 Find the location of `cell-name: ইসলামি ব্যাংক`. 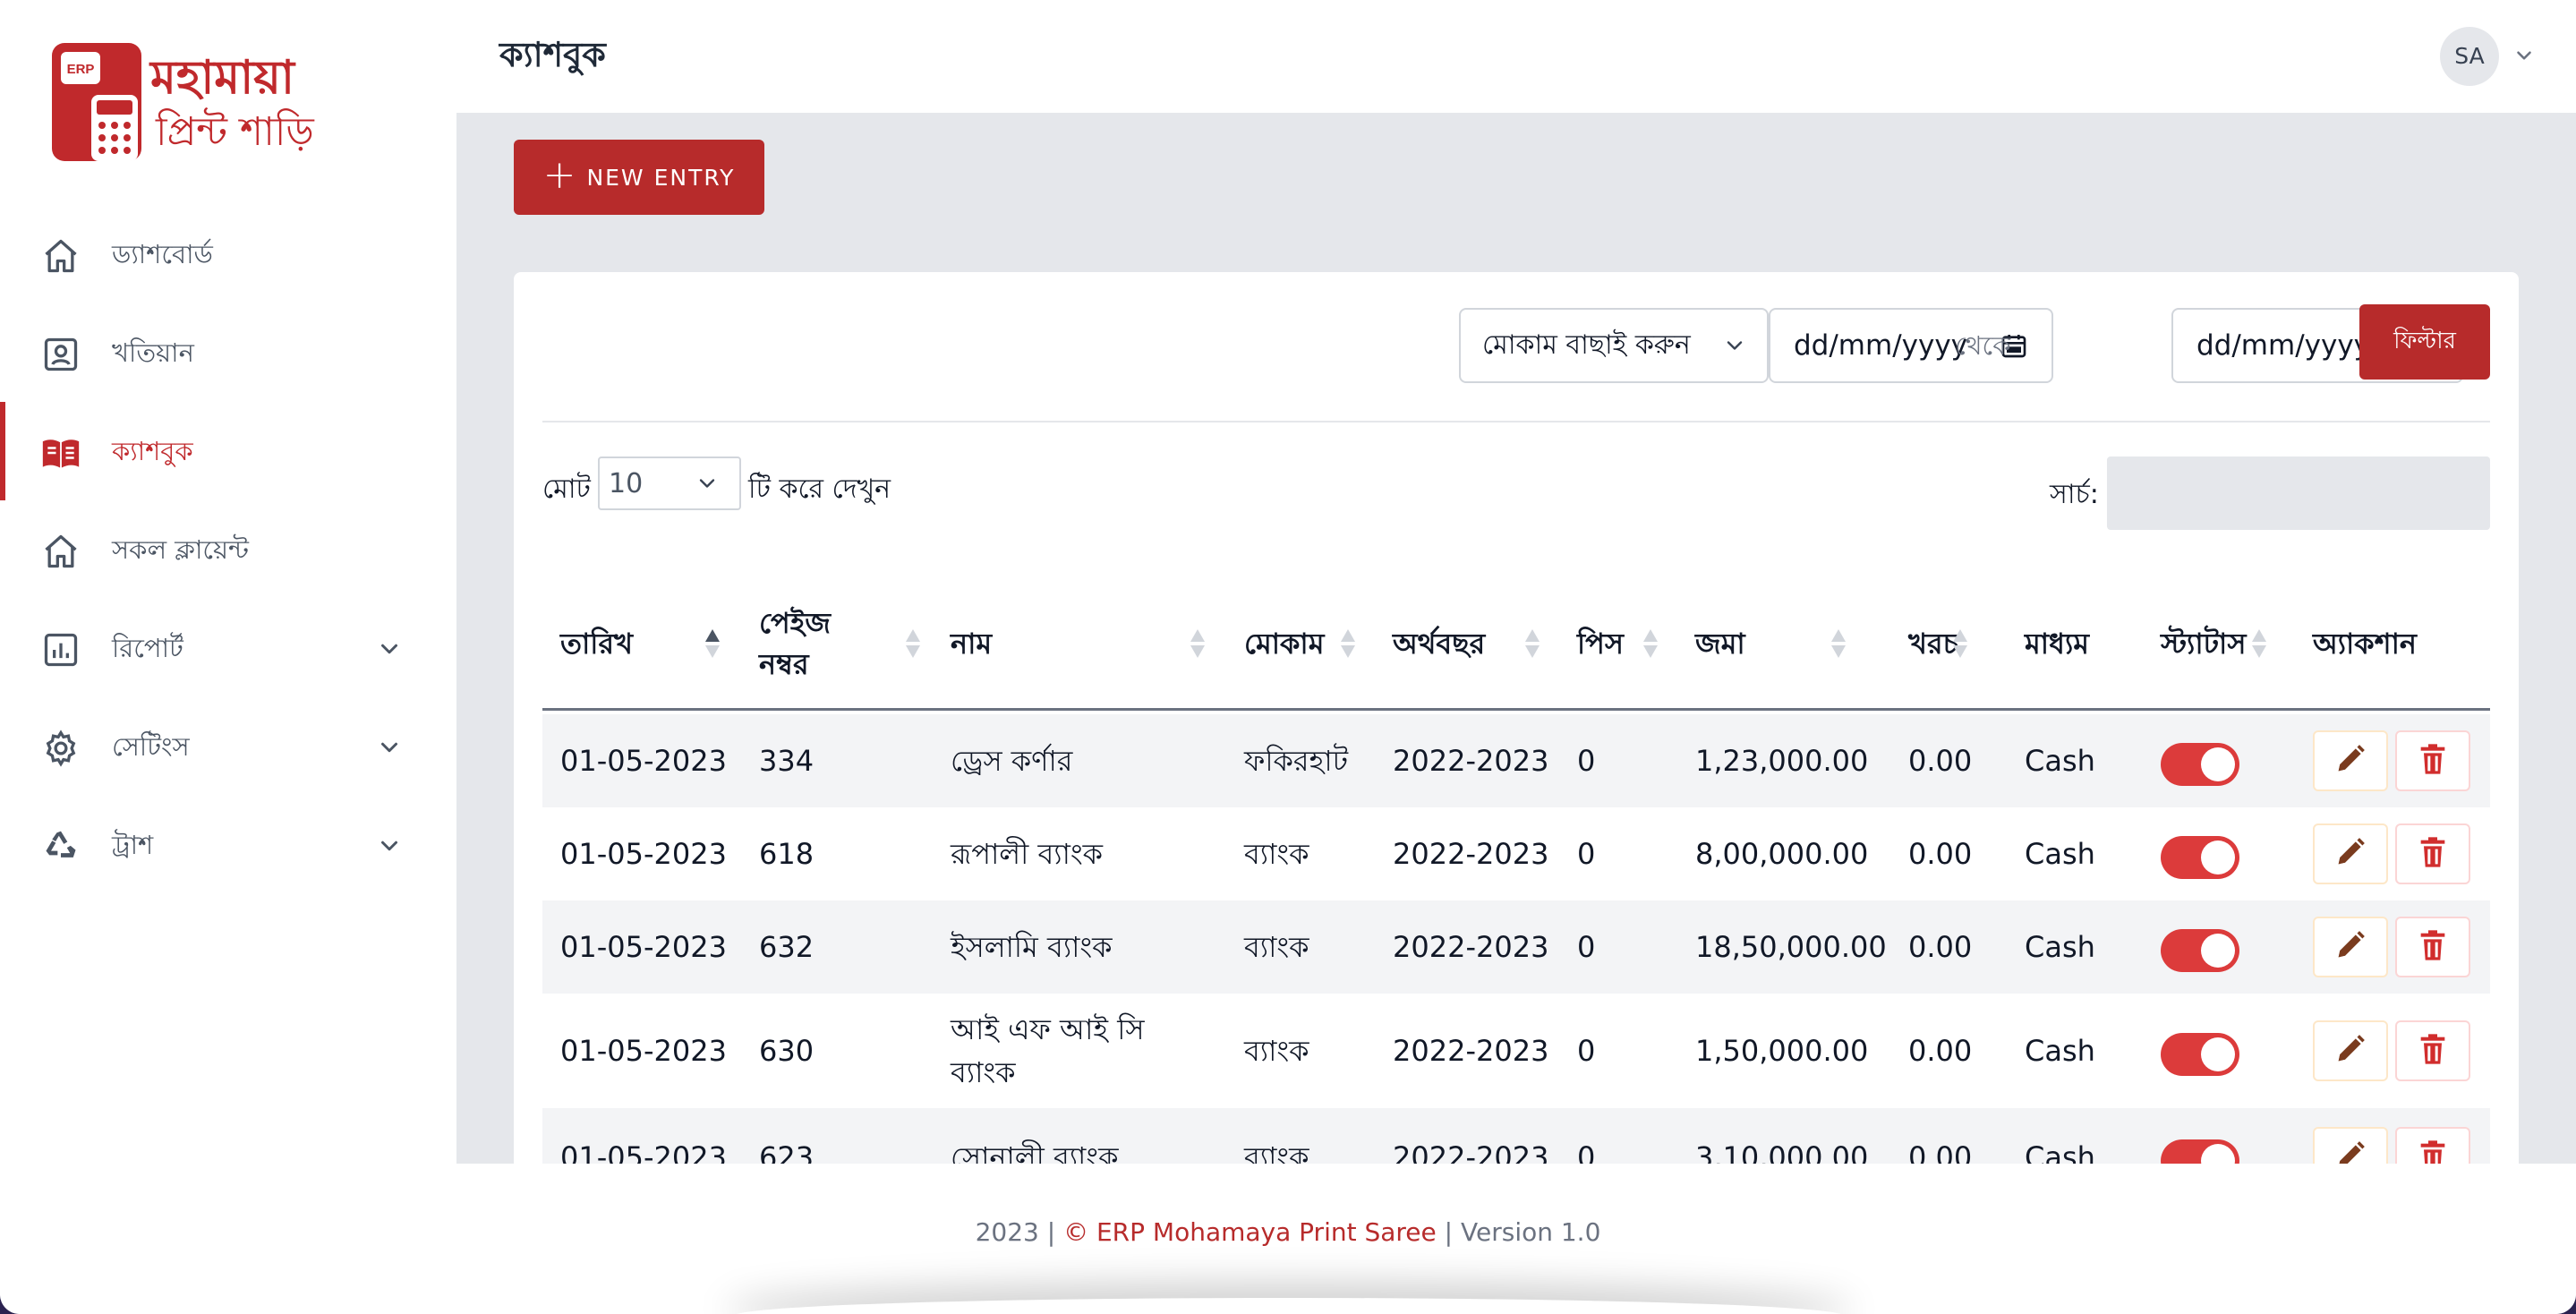

cell-name: ইসলামি ব্যাংক is located at coordinates (1032, 947).